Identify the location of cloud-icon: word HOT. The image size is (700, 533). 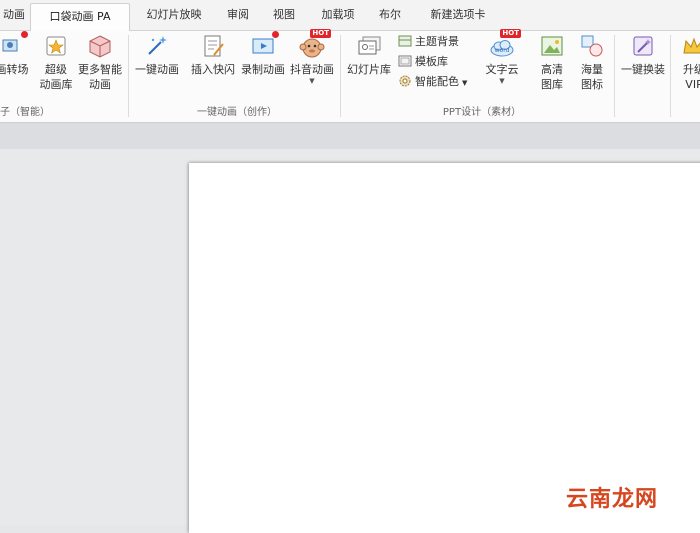
(505, 44).